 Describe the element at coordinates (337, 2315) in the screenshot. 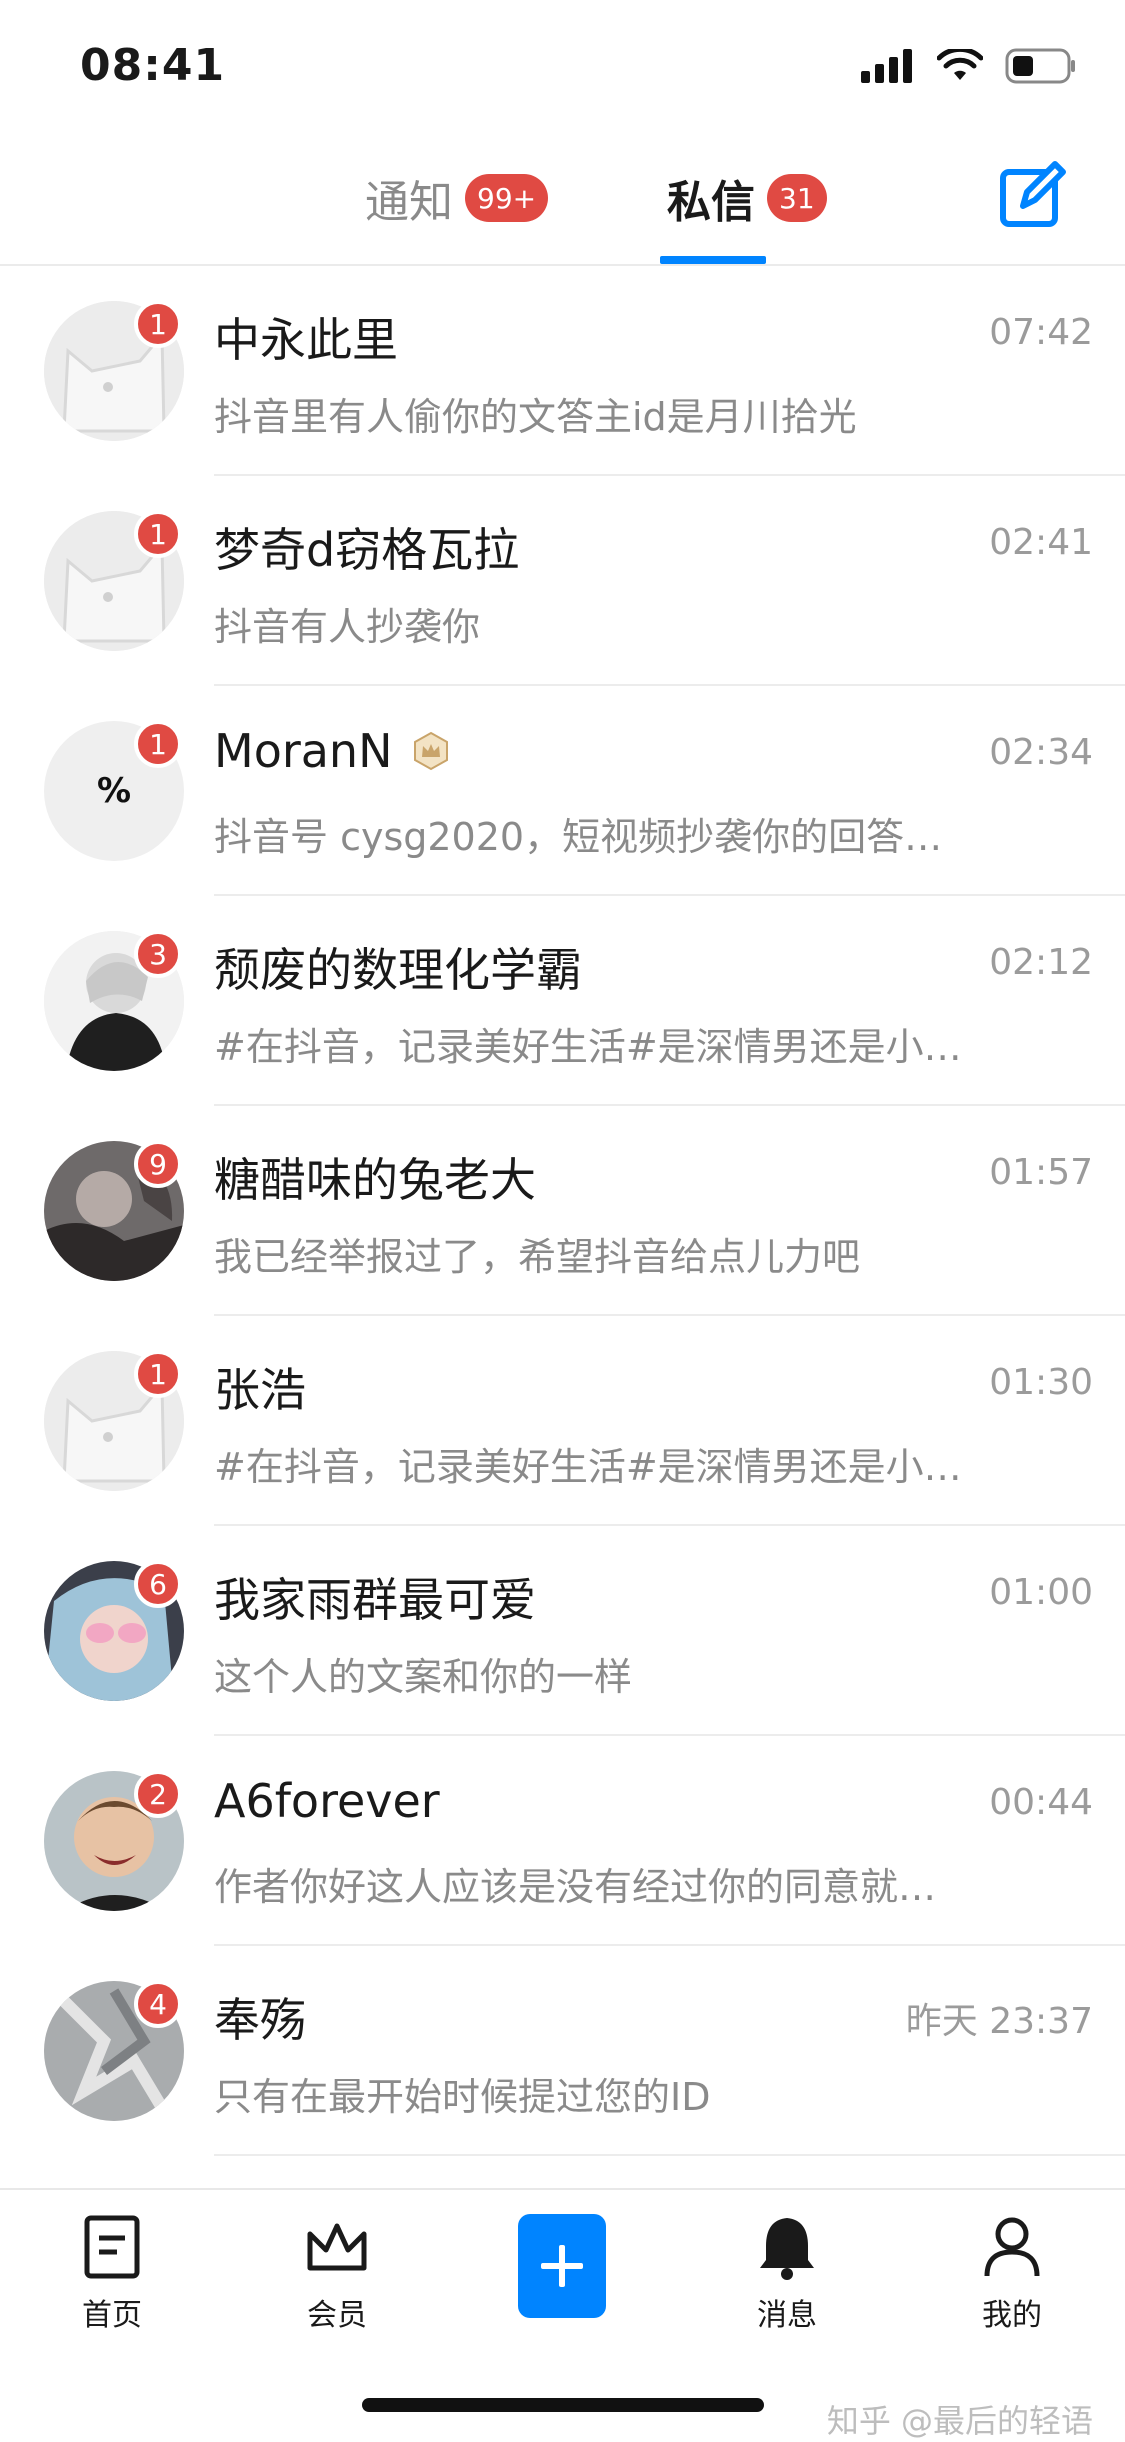

I see `tab-membership-label: 会员` at that location.